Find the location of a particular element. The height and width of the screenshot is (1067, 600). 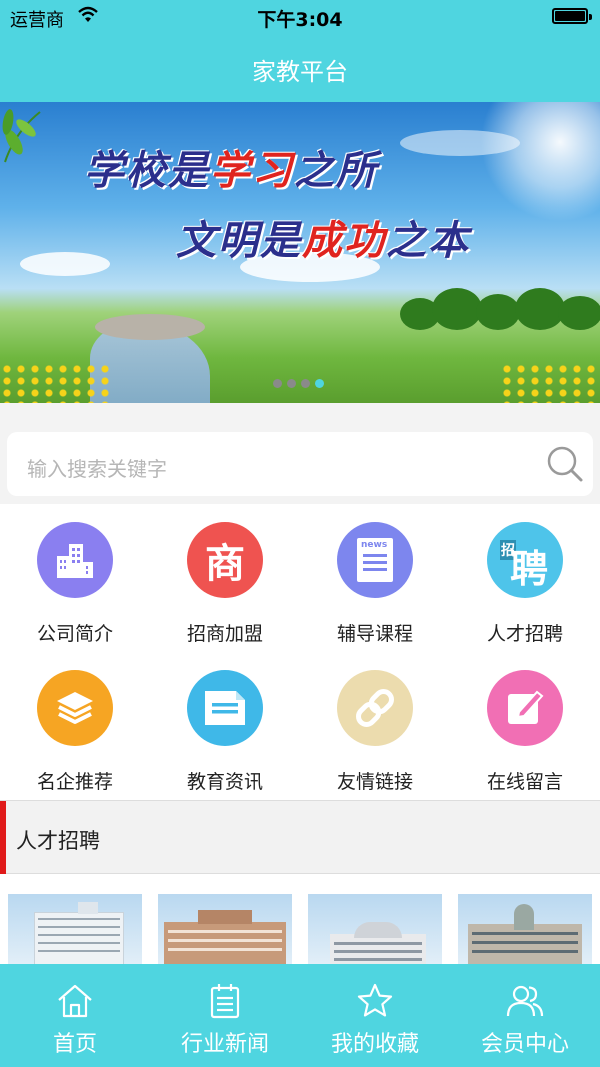

grid-item-friendly-links: 友情链接 is located at coordinates (375, 726).